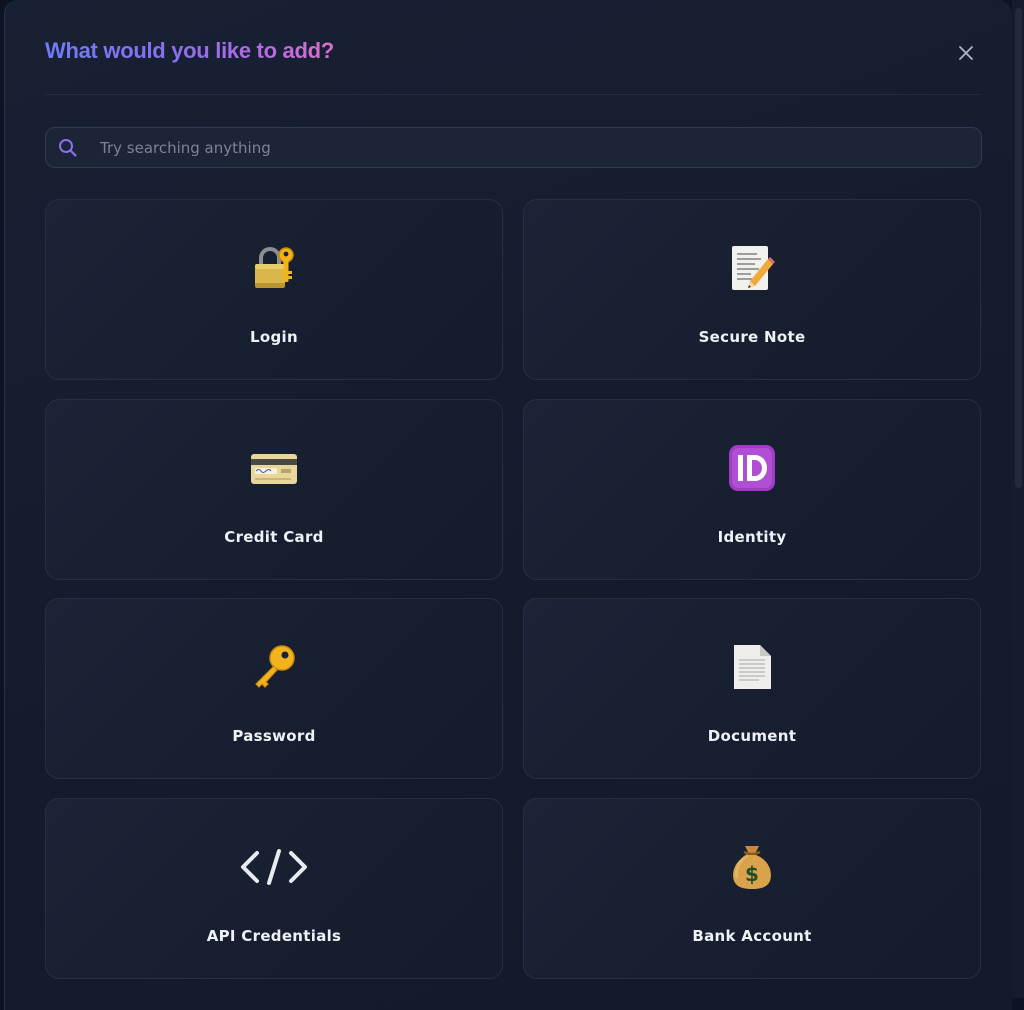  I want to click on close-button, so click(966, 53).